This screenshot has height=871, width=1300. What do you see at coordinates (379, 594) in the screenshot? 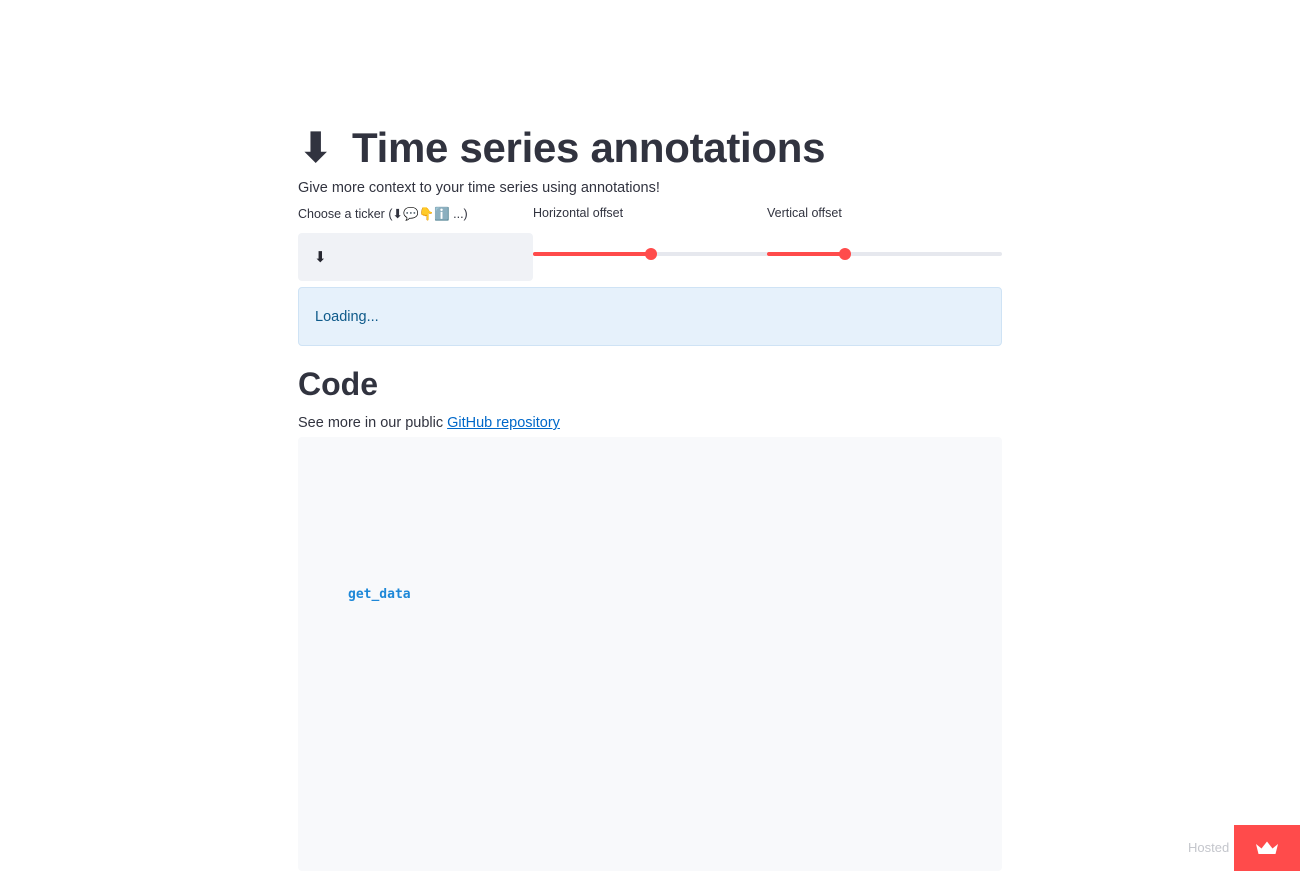
I see `code-token-get-data: get_data` at bounding box center [379, 594].